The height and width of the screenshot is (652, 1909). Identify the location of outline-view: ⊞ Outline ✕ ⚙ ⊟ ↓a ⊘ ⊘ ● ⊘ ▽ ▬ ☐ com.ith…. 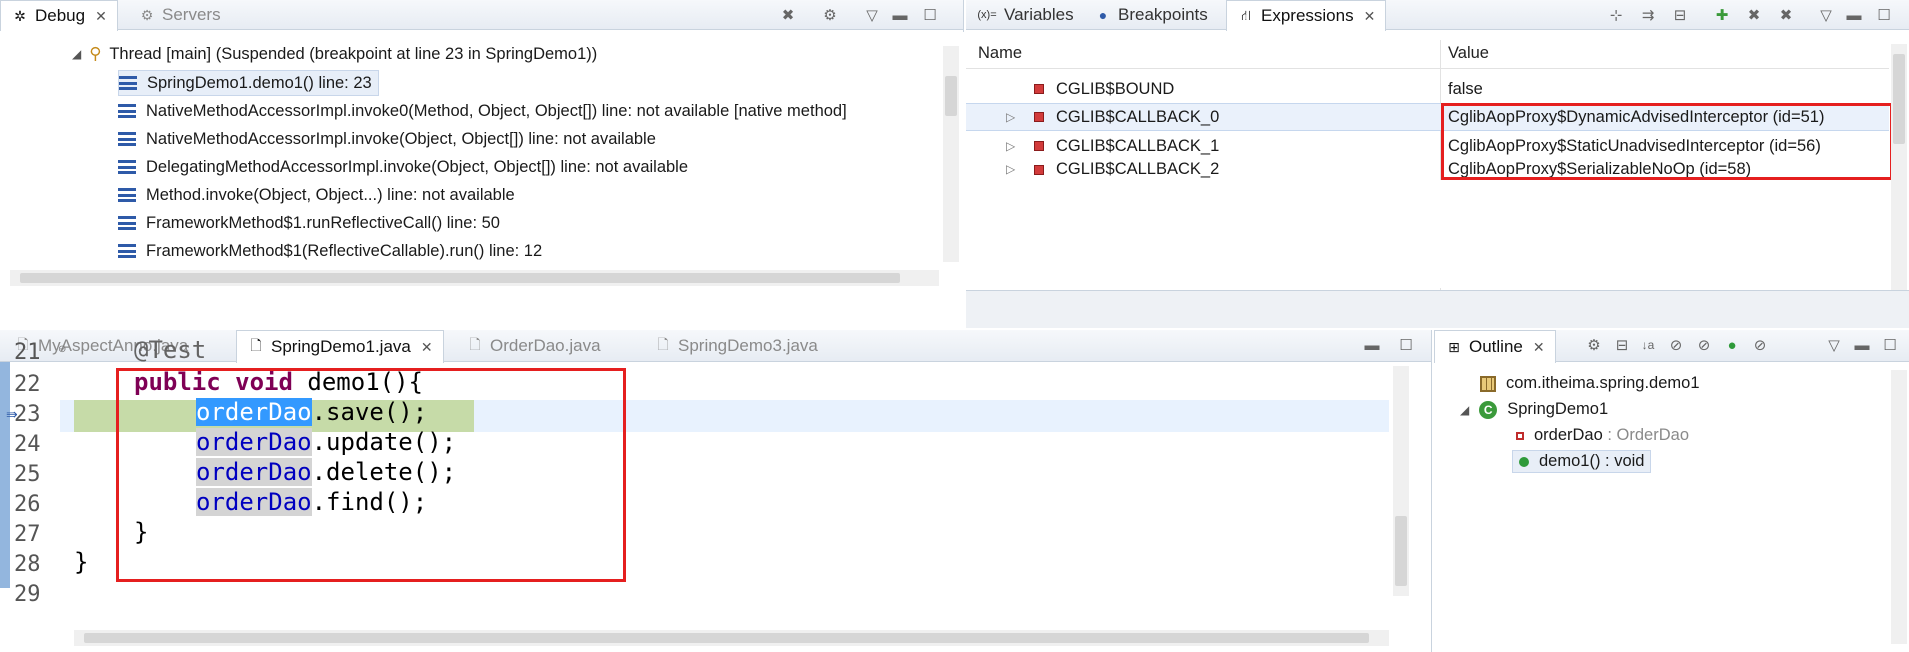
(1671, 491).